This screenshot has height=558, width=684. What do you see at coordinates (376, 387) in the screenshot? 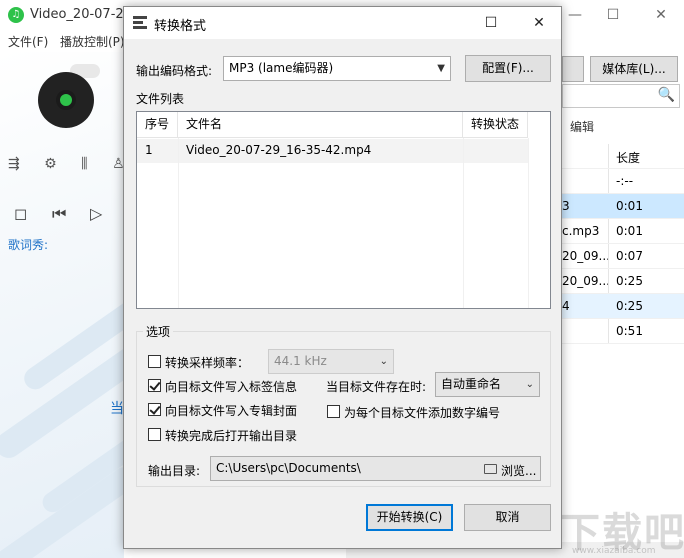
I see `file-exists-label: 当目标文件存在时:` at bounding box center [376, 387].